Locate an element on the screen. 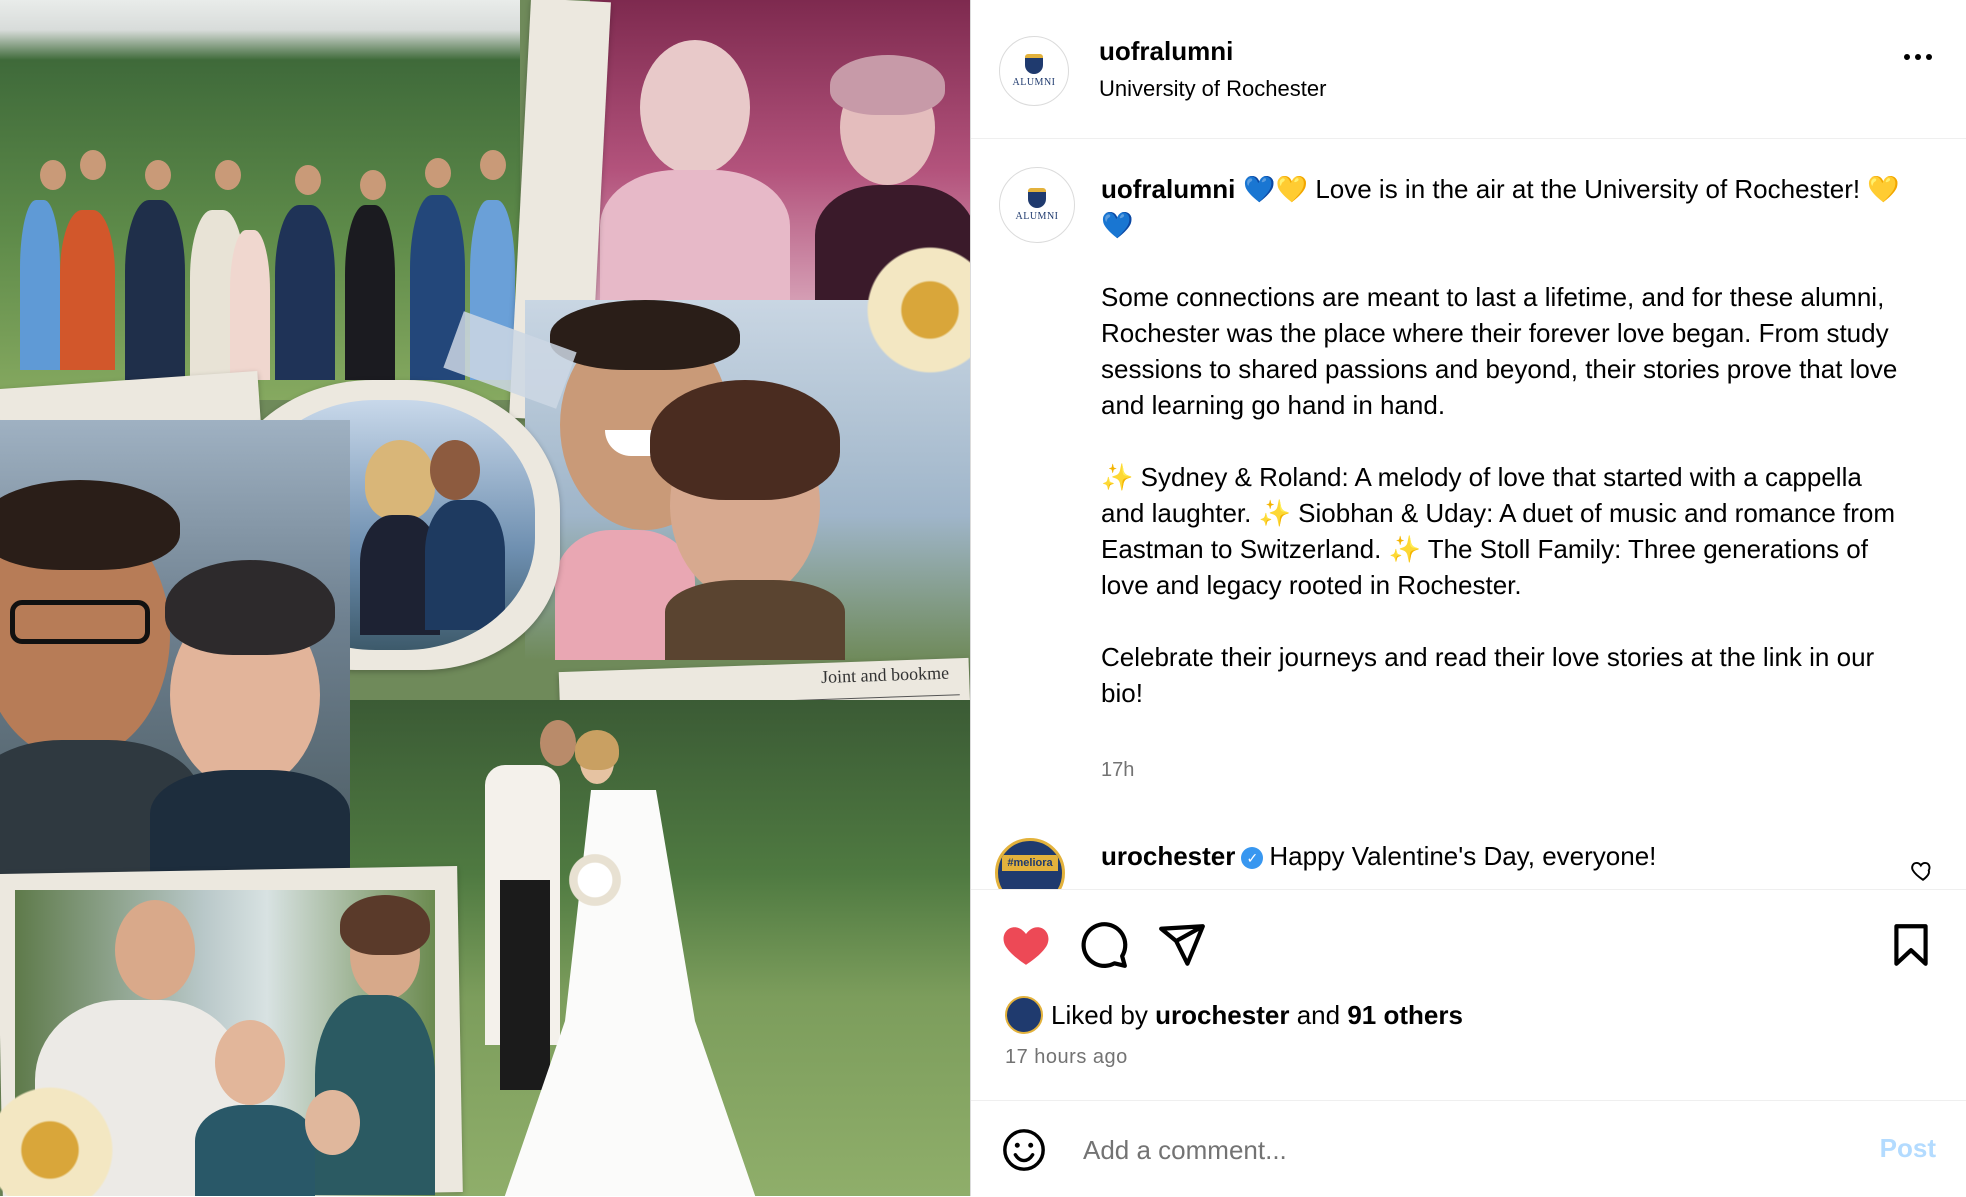 This screenshot has width=1966, height=1197. glasses is located at coordinates (80, 622).